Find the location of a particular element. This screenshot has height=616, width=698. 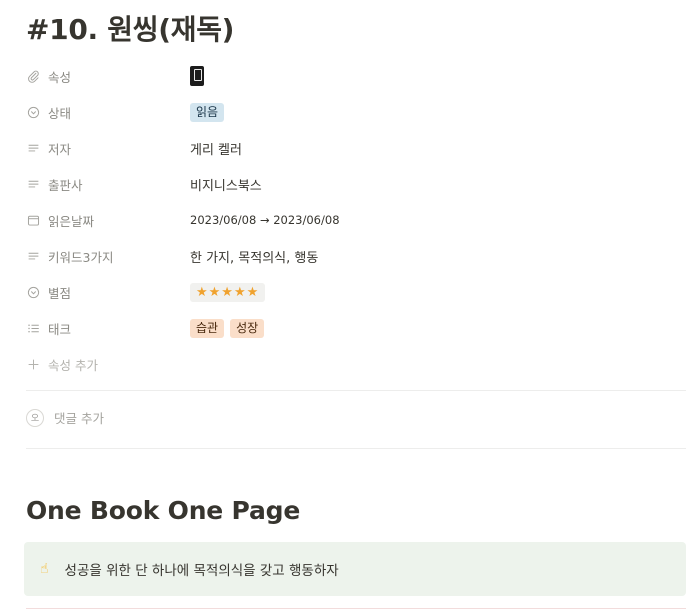

rating-tag: ★★★★★ is located at coordinates (228, 292).